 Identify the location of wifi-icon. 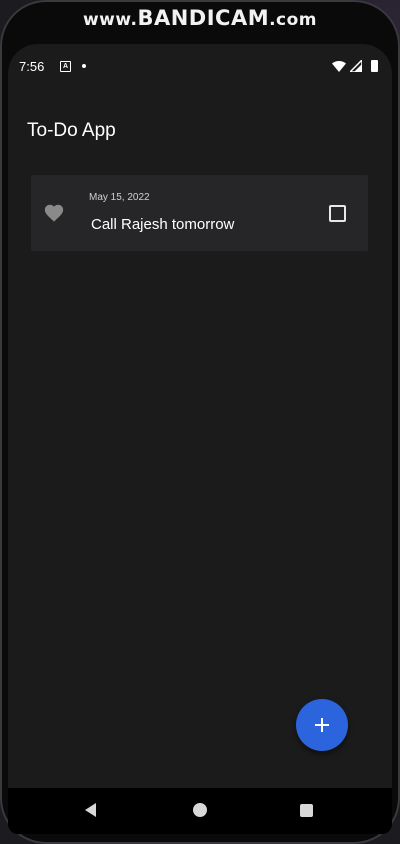
(339, 66).